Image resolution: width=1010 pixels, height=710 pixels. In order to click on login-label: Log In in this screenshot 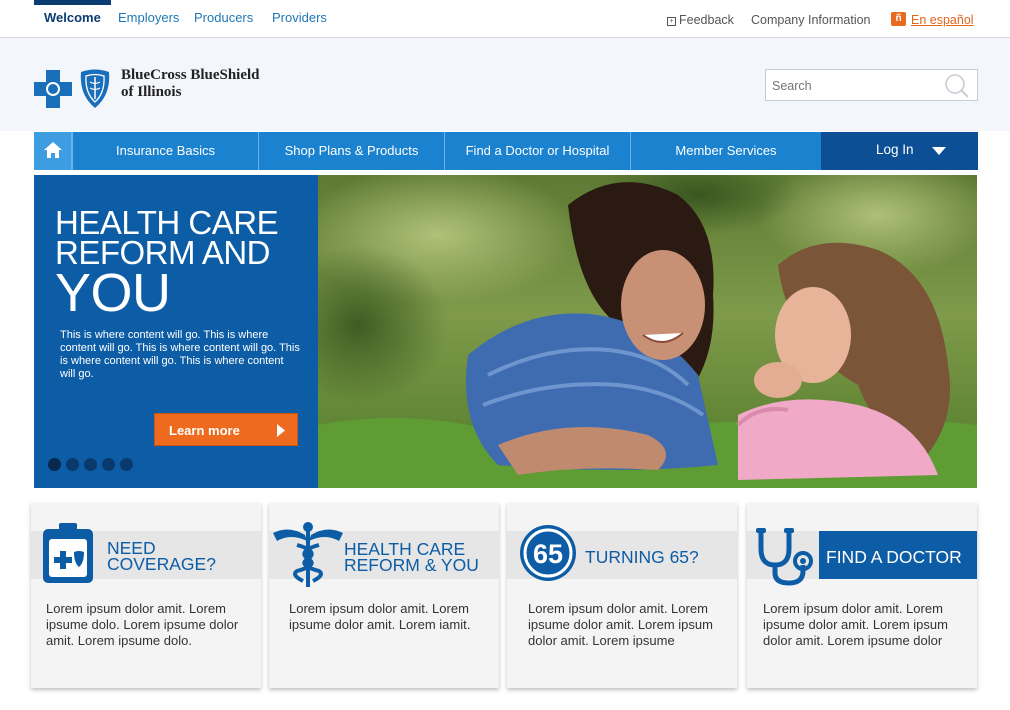, I will do `click(895, 149)`.